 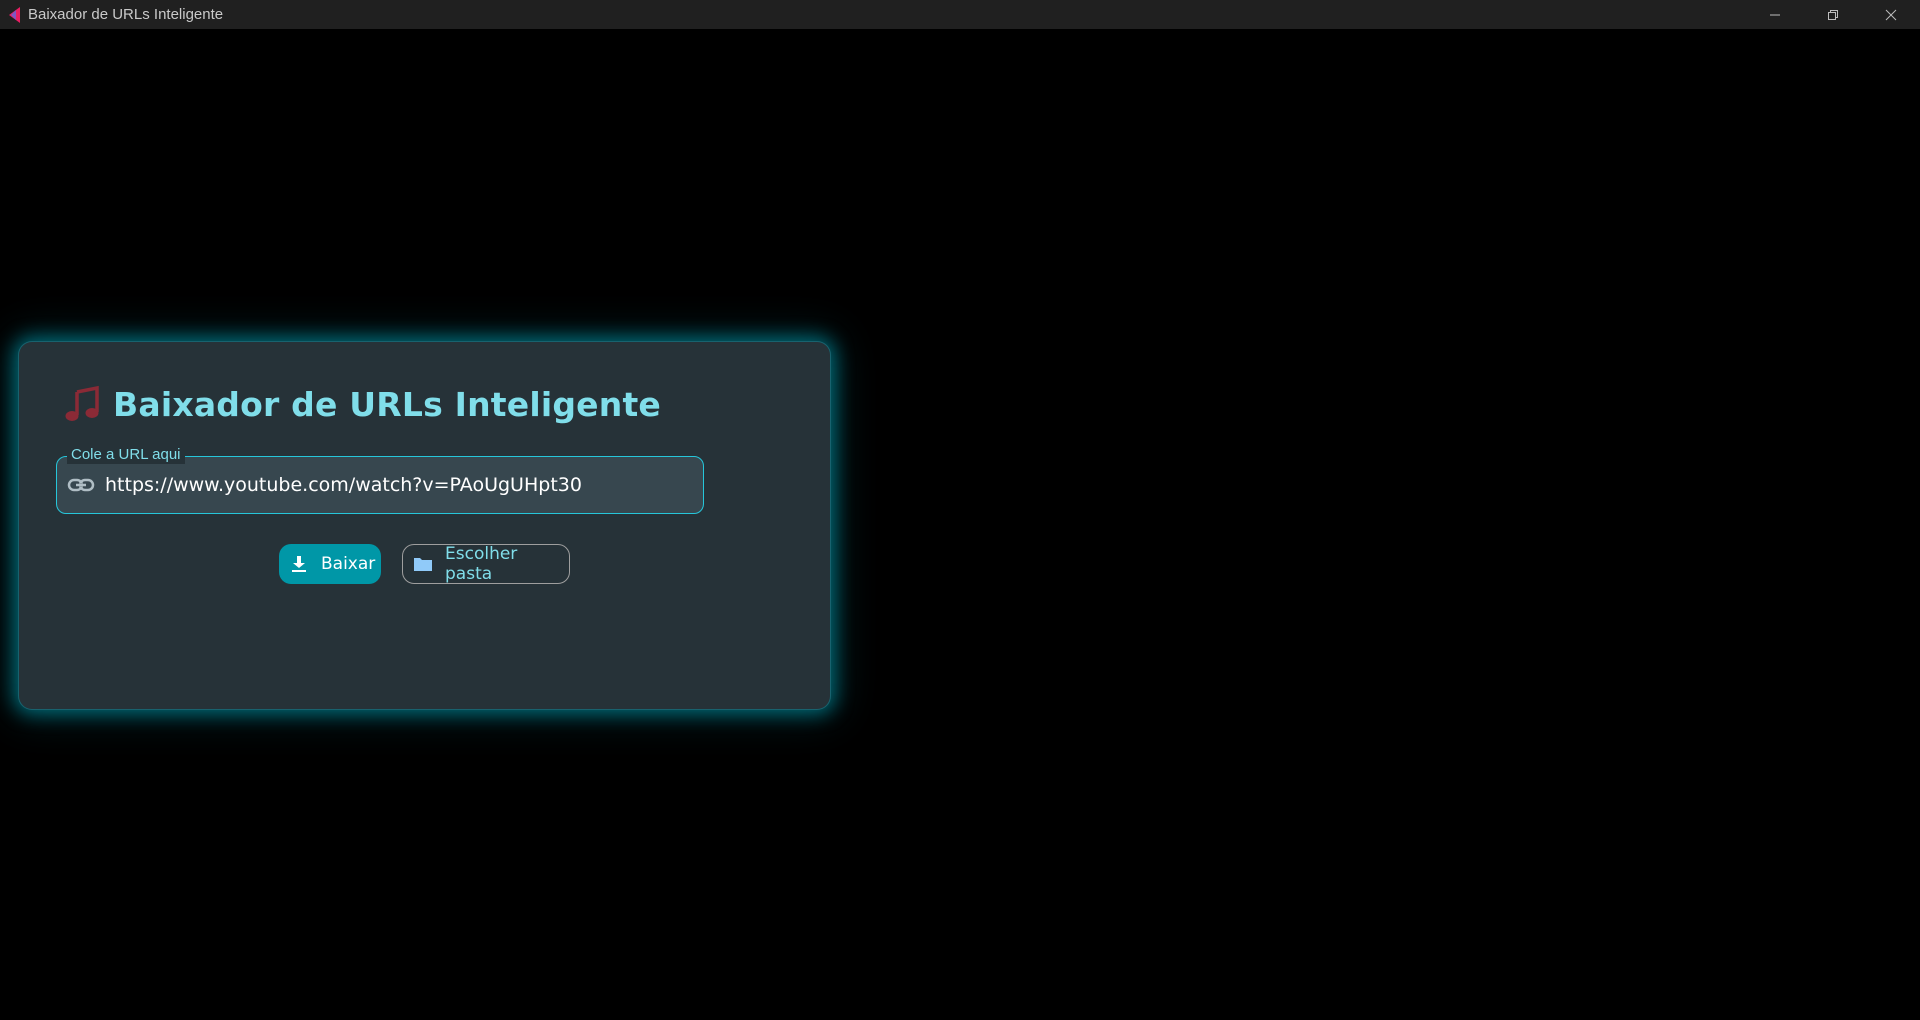 I want to click on close-icon, so click(x=1891, y=14).